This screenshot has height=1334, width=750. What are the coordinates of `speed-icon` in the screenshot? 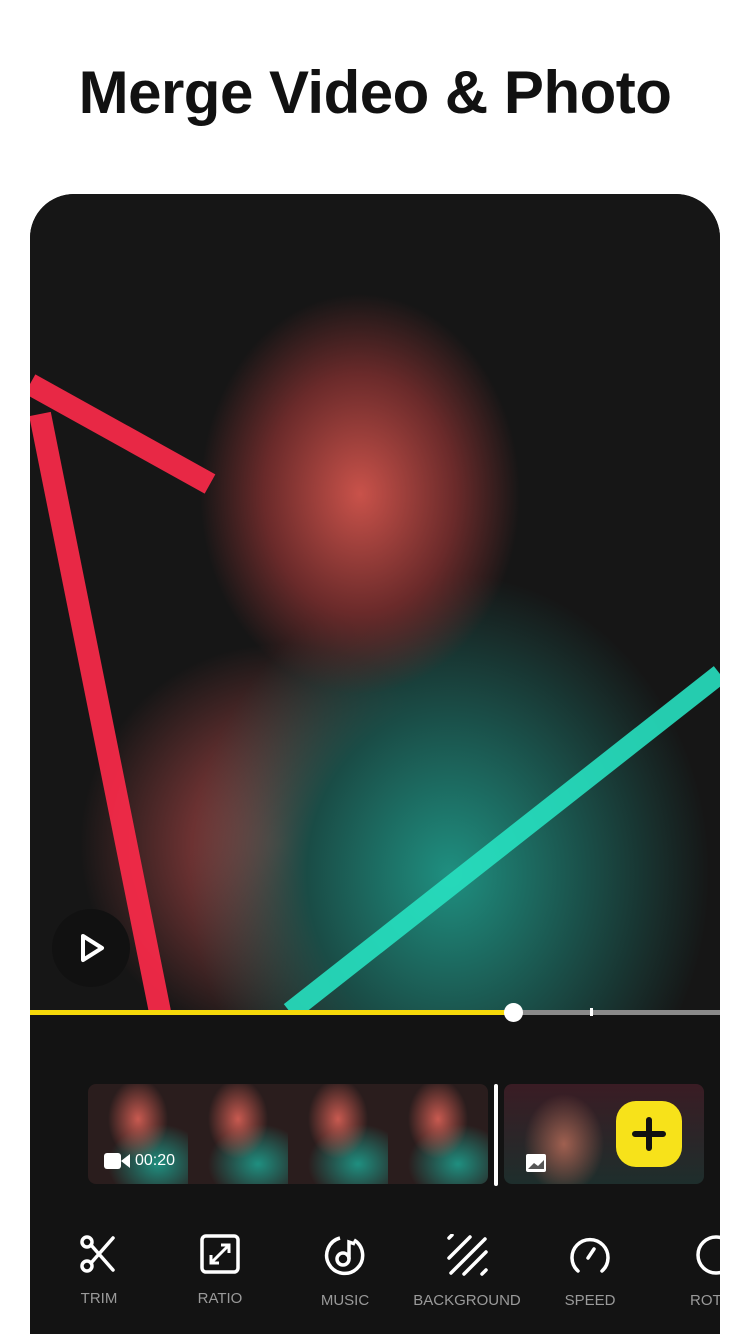 It's located at (590, 1255).